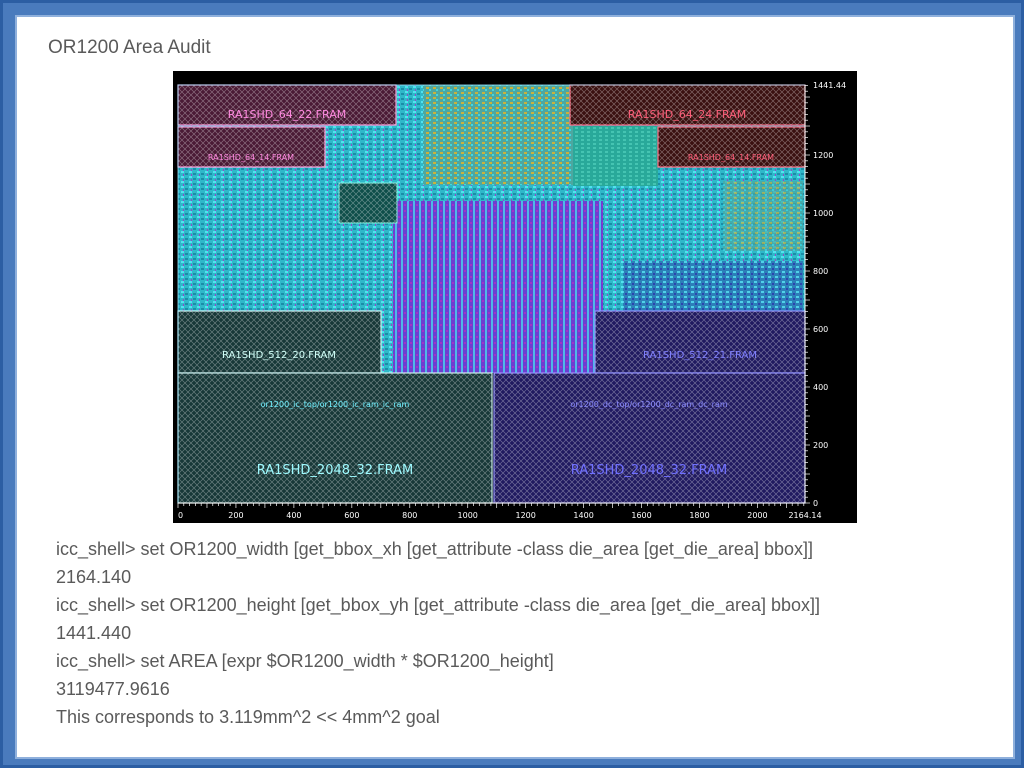 The width and height of the screenshot is (1024, 768). Describe the element at coordinates (293, 515) in the screenshot. I see `x-tick-label: 400` at that location.